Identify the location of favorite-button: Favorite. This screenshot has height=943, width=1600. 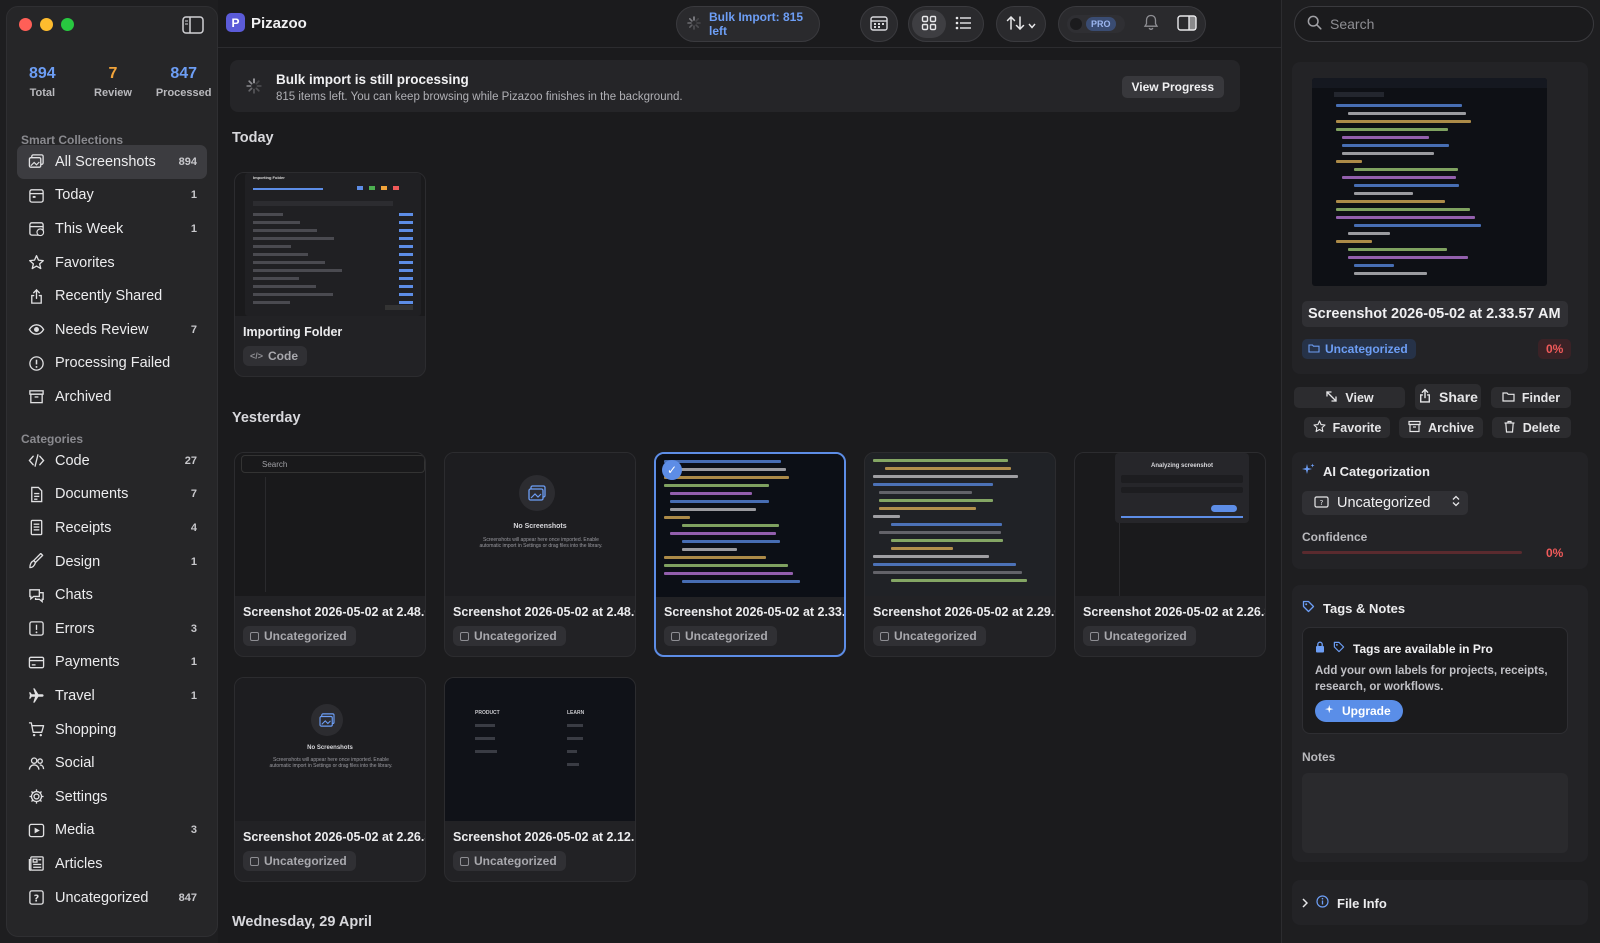
(1347, 427).